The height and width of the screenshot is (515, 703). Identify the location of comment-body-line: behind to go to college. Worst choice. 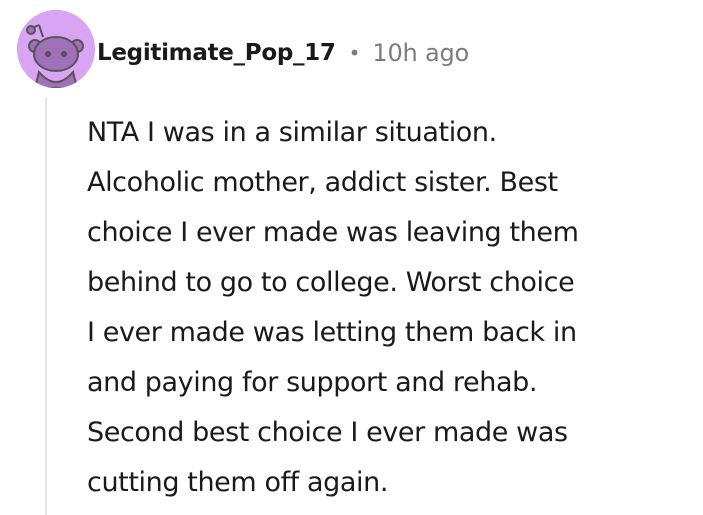
(331, 282).